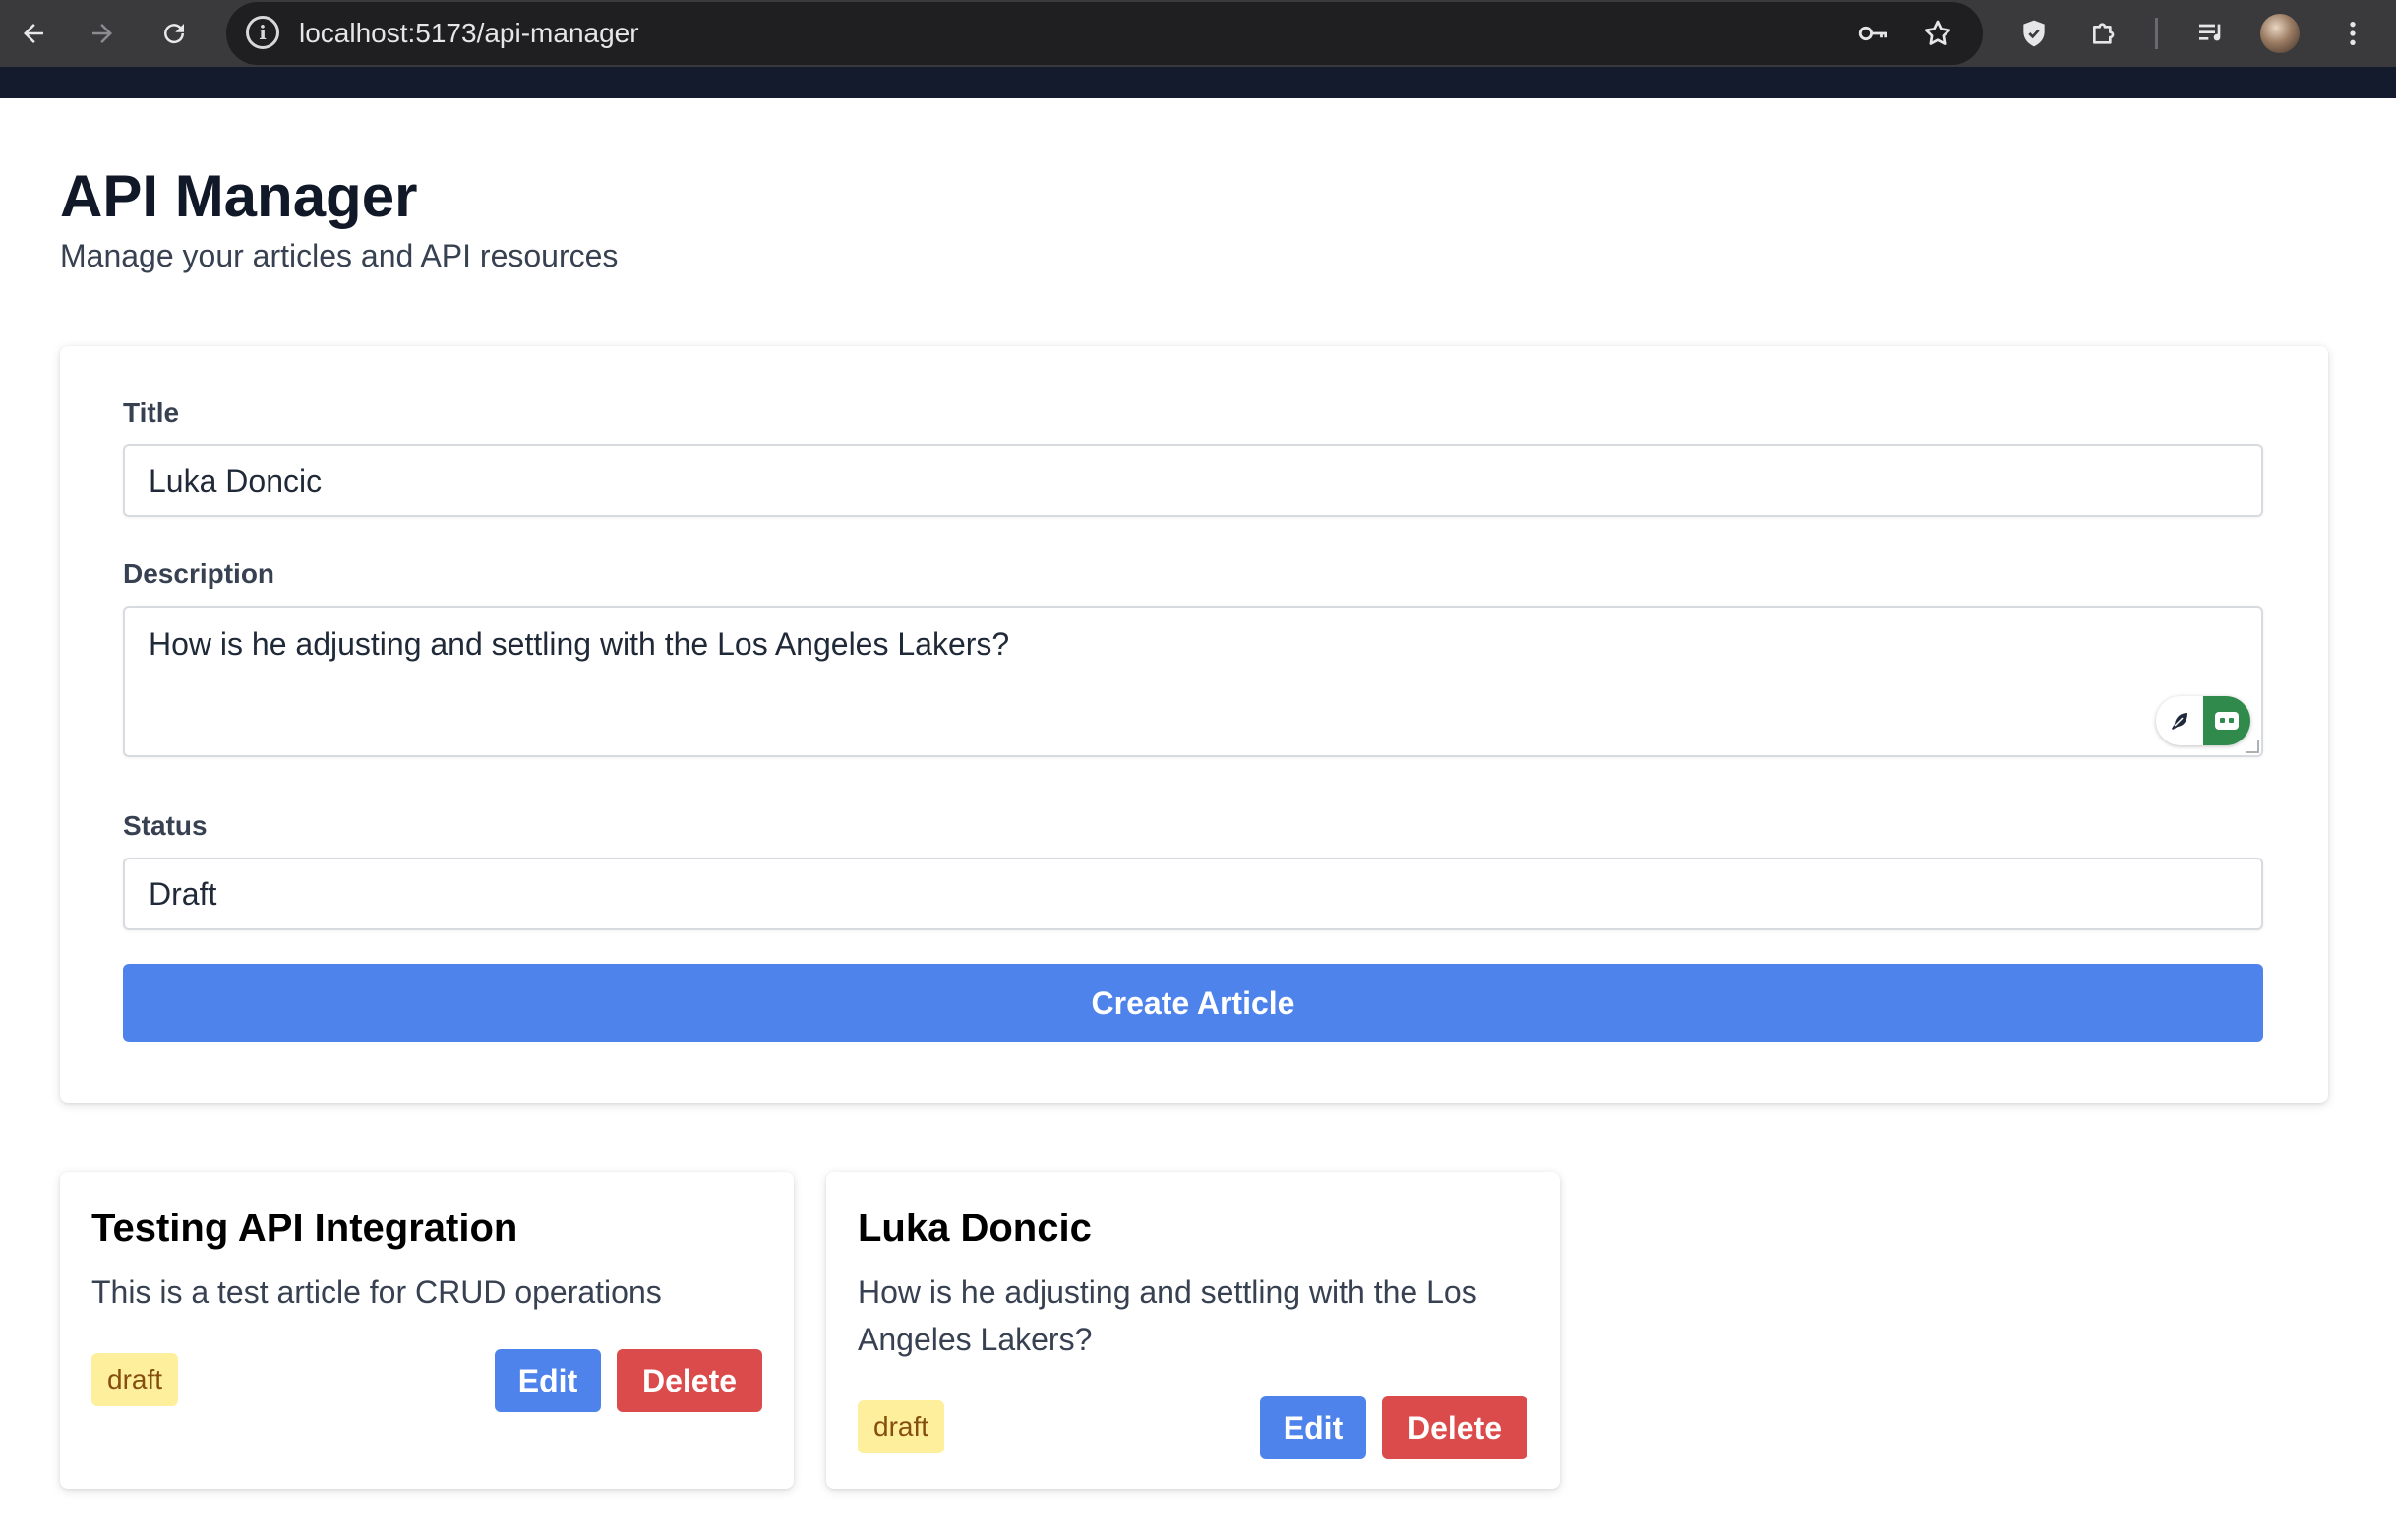  I want to click on status-input, so click(1193, 894).